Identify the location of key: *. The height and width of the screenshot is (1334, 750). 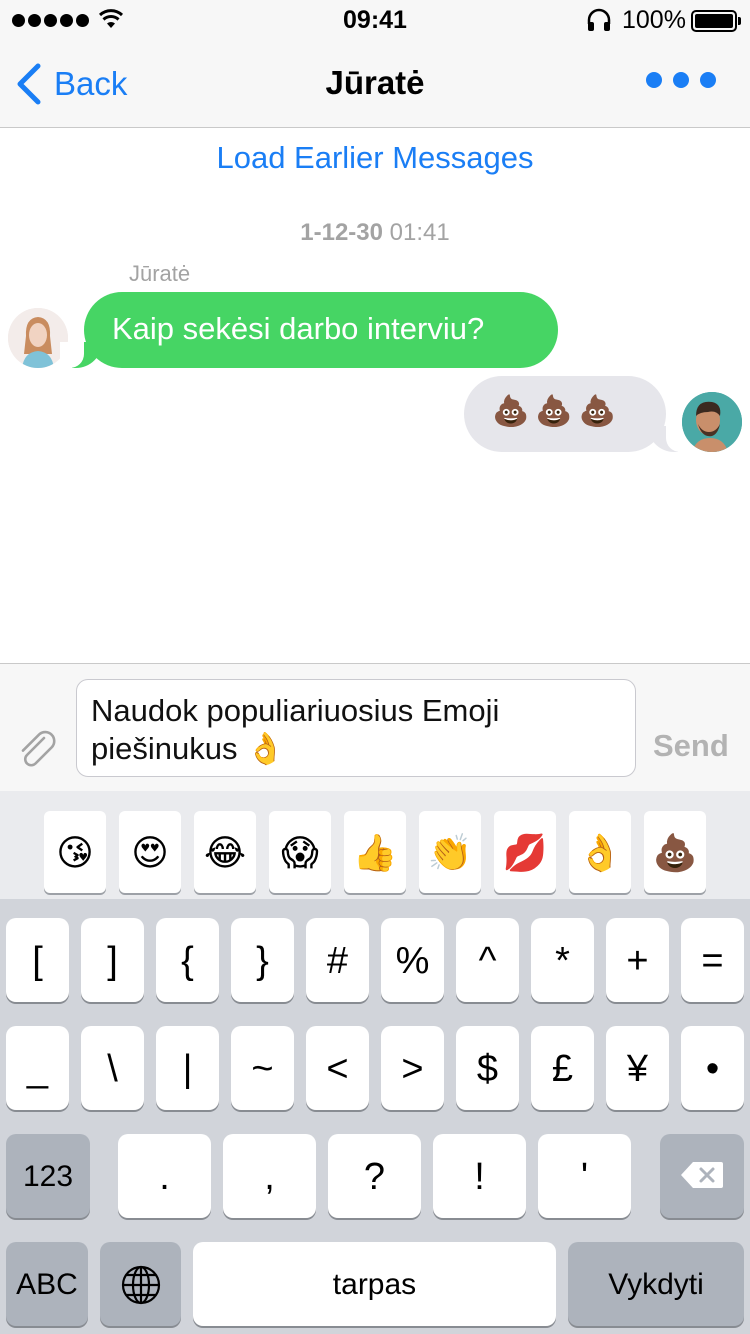
(562, 960).